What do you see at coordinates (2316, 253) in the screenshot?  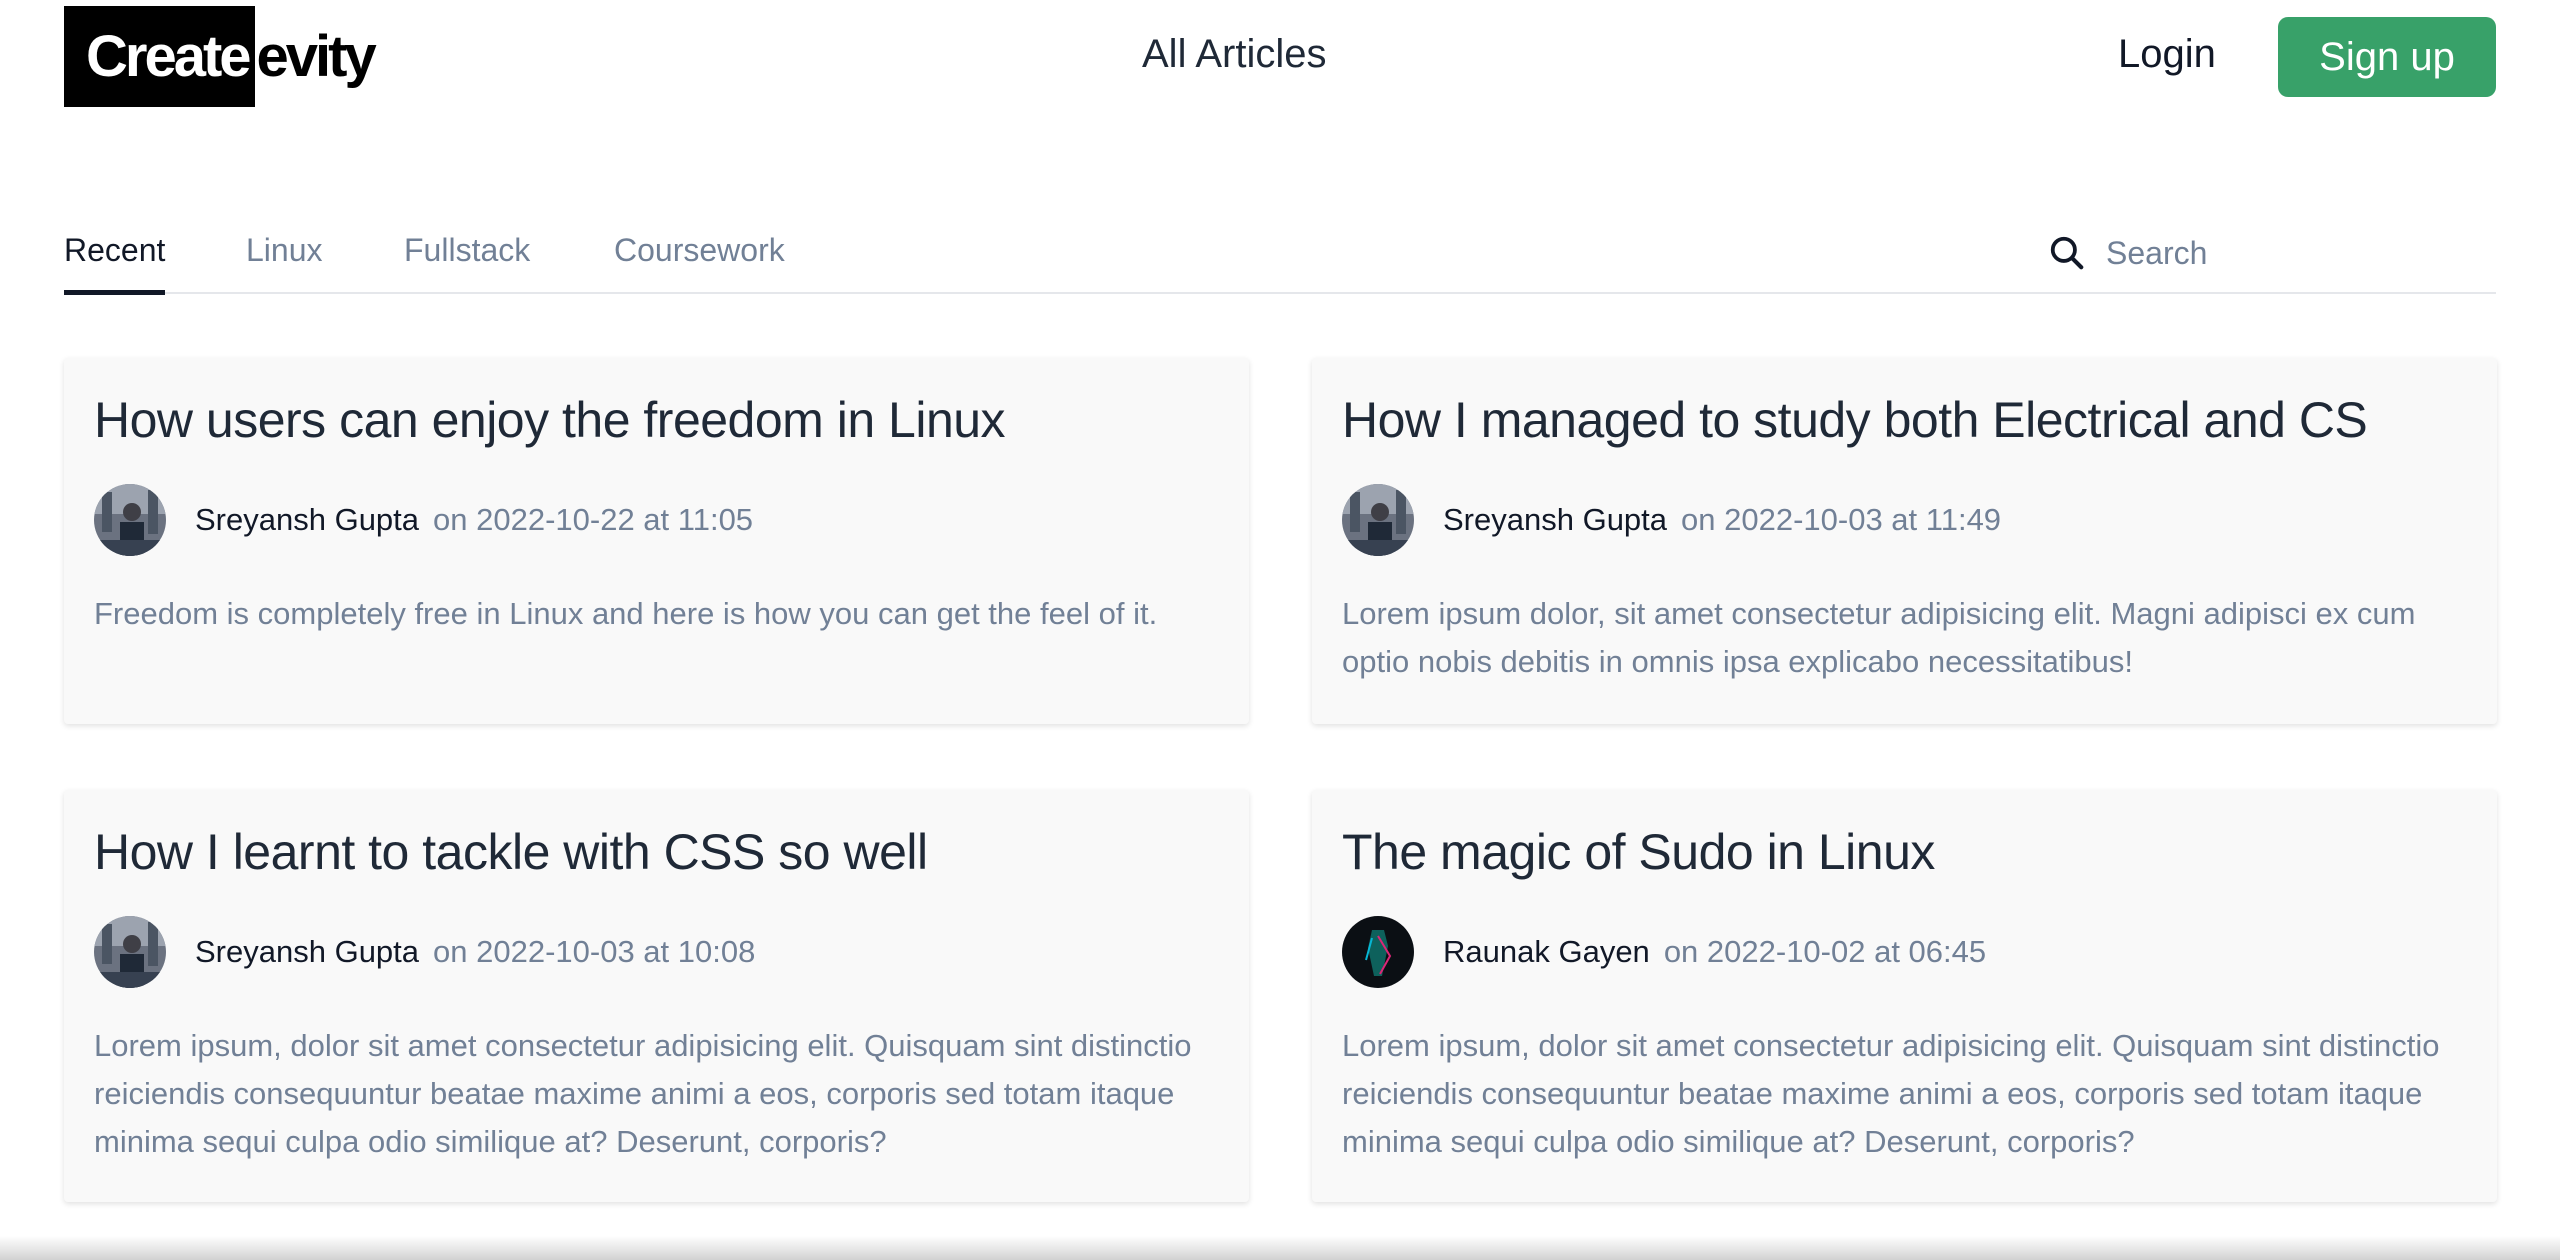 I see `search-input` at bounding box center [2316, 253].